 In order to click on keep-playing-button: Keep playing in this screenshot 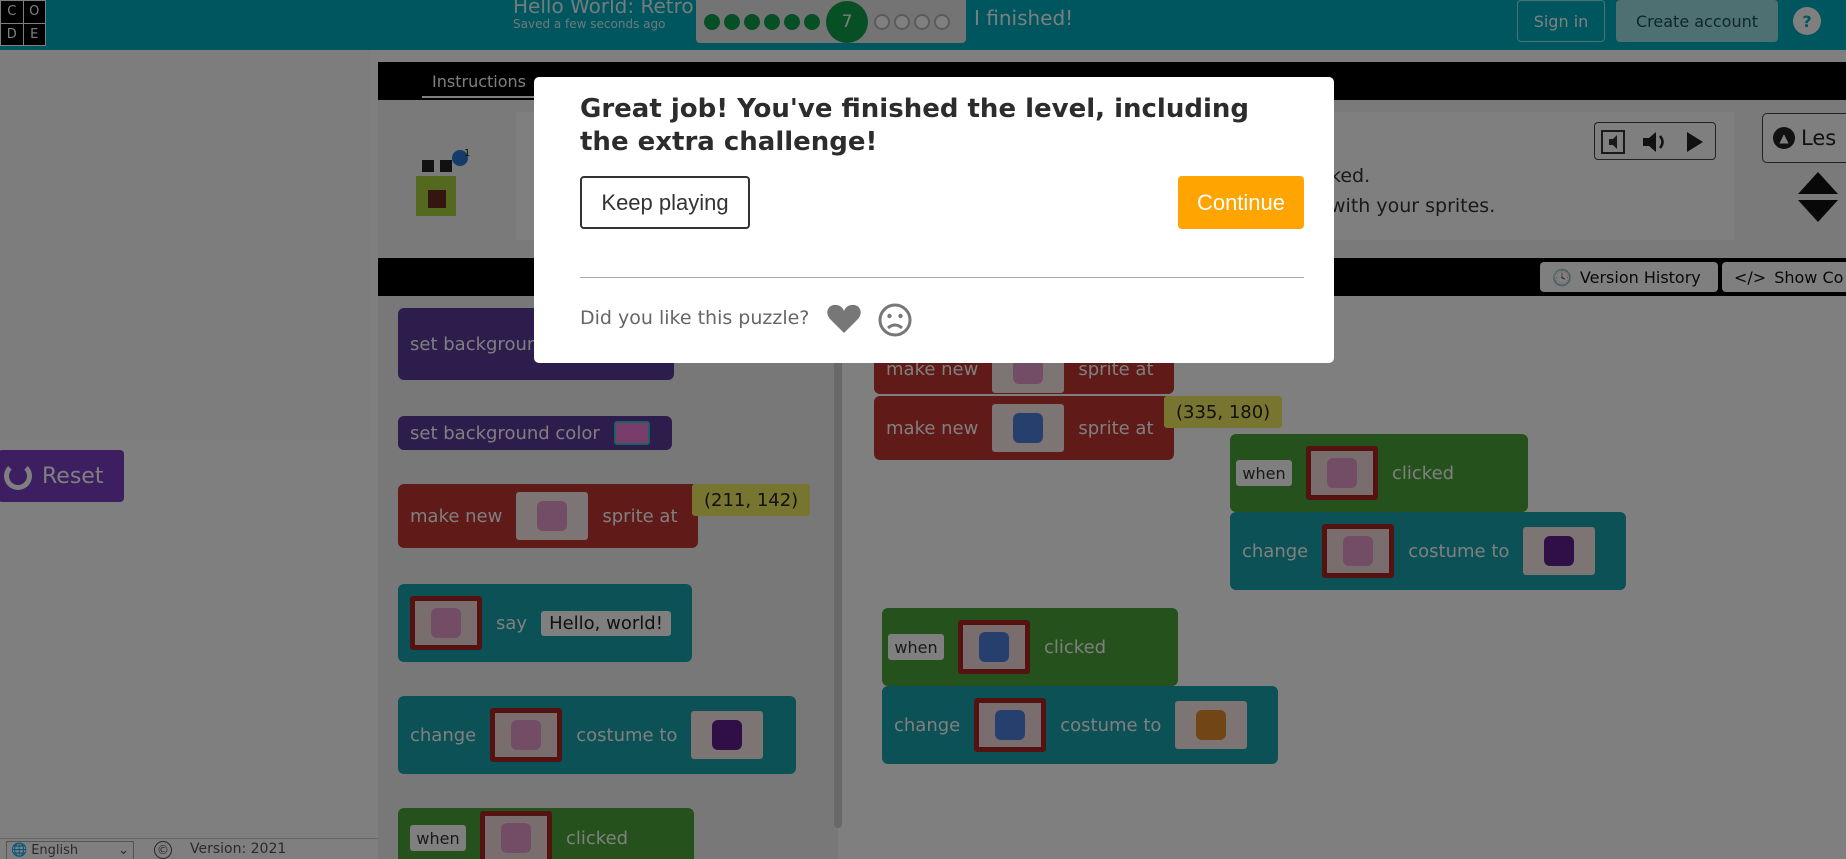, I will do `click(665, 202)`.